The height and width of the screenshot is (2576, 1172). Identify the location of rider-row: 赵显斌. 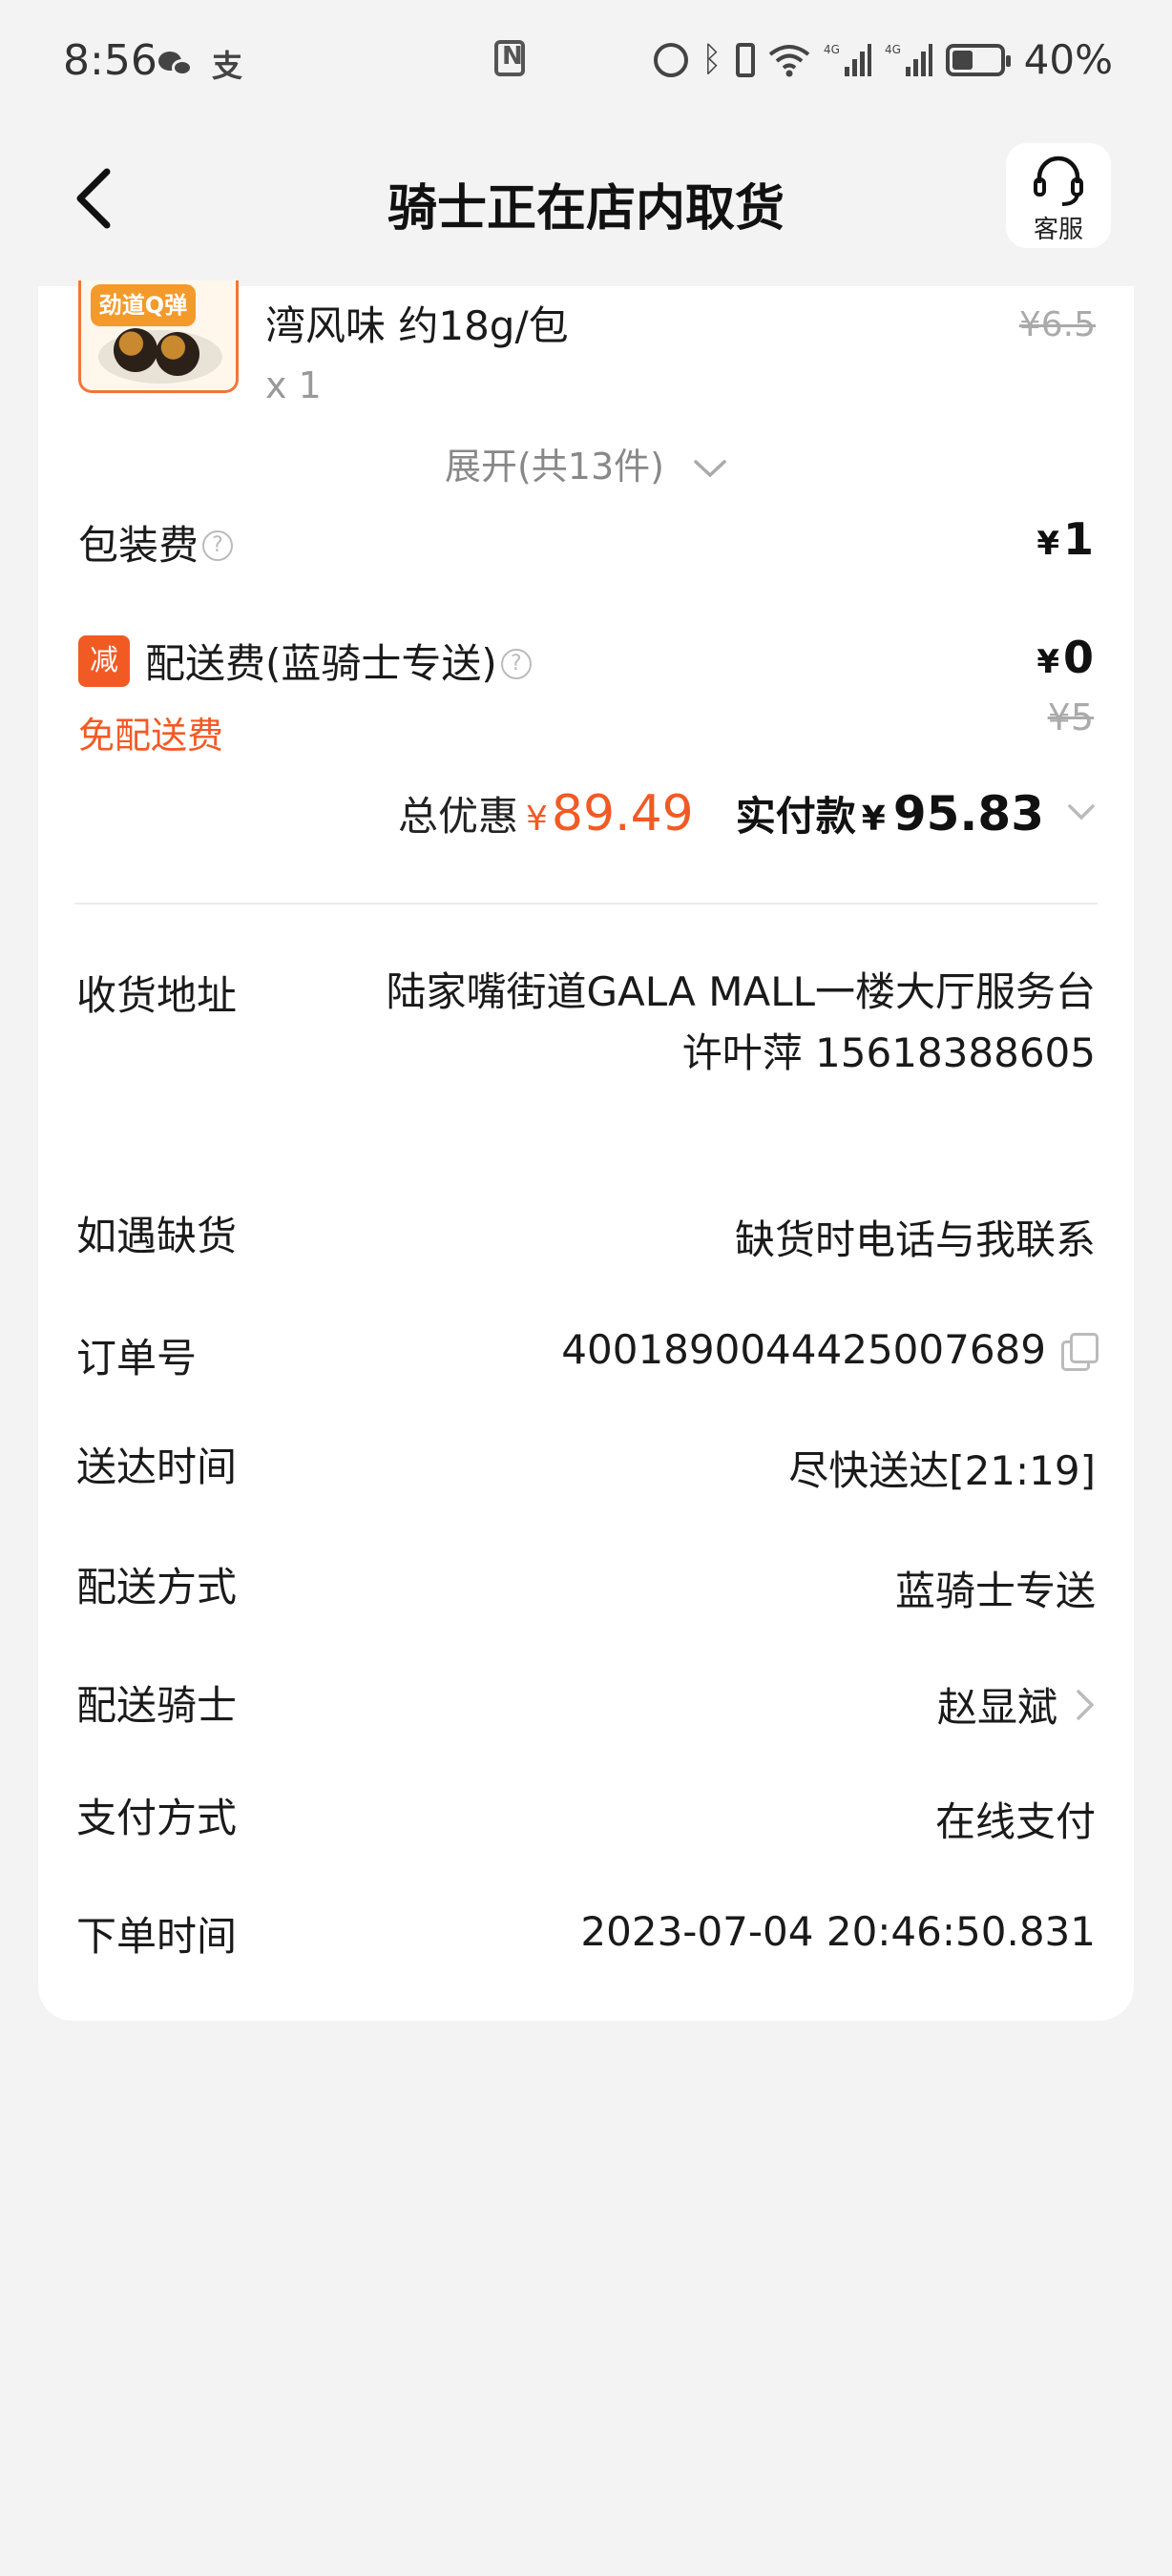
(1016, 1704).